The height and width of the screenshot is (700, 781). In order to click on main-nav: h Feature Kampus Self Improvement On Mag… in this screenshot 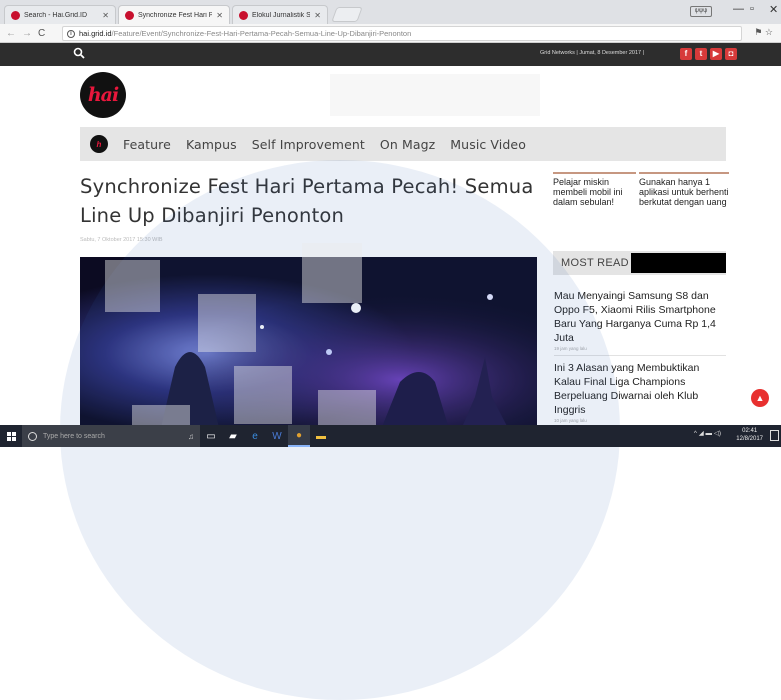, I will do `click(403, 144)`.